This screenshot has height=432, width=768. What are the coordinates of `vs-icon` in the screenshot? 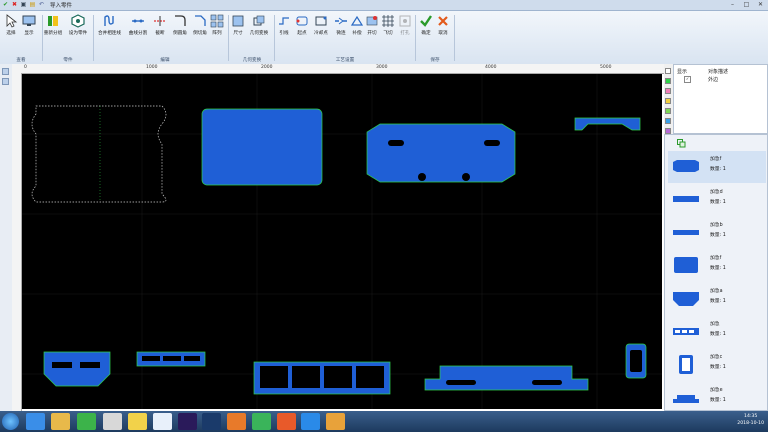 It's located at (211, 421).